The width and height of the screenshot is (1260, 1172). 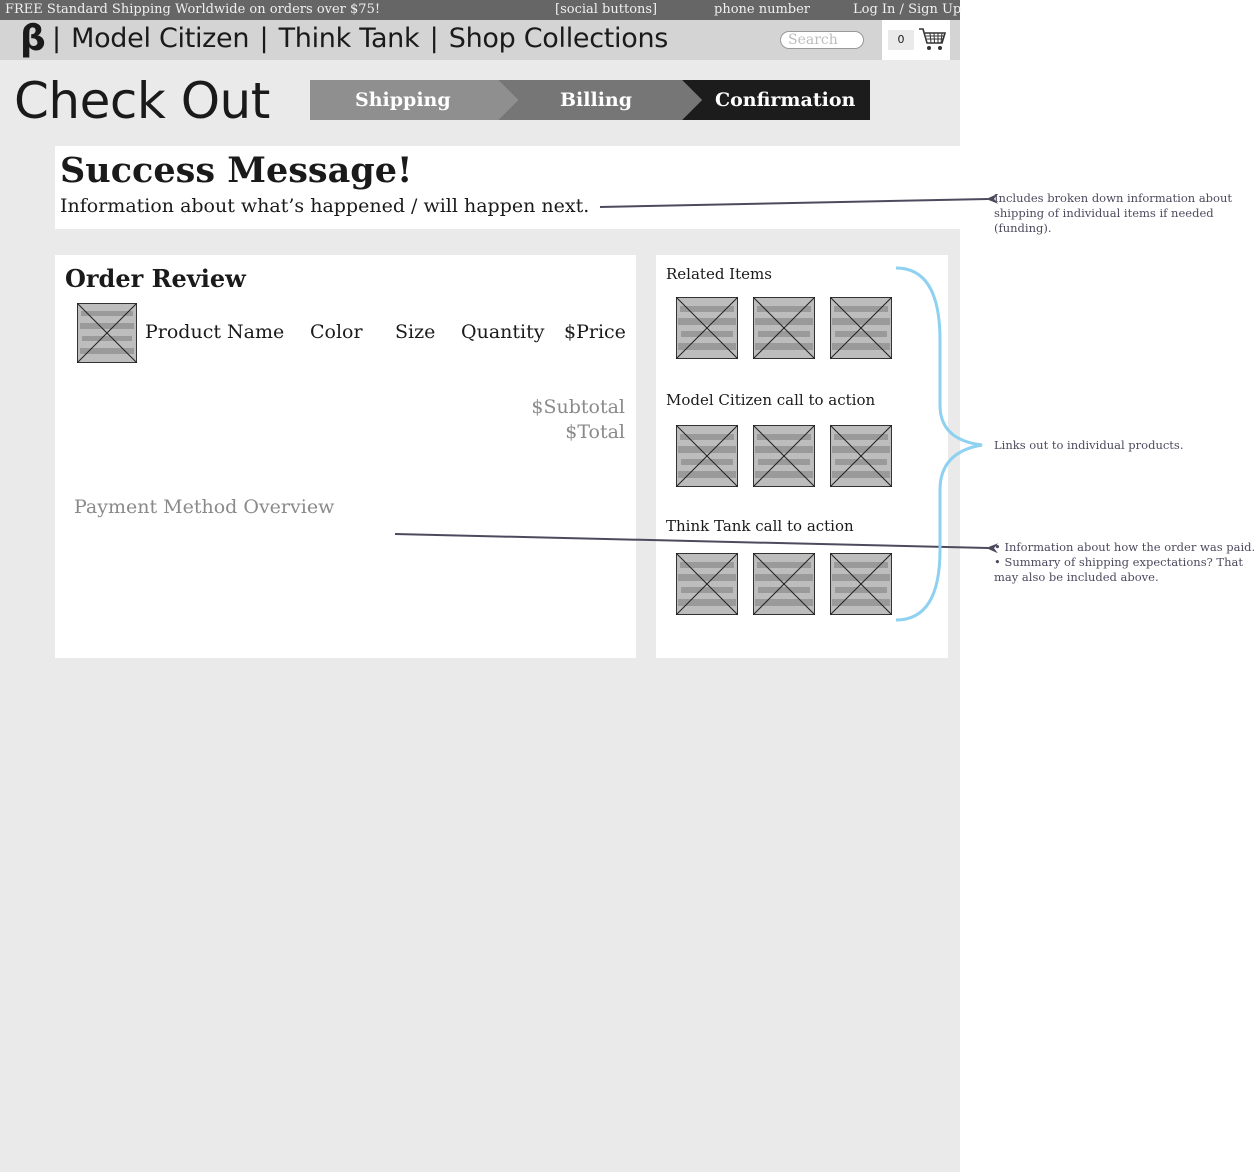 I want to click on login-signup-link: Log In / Sign Up, so click(x=907, y=9).